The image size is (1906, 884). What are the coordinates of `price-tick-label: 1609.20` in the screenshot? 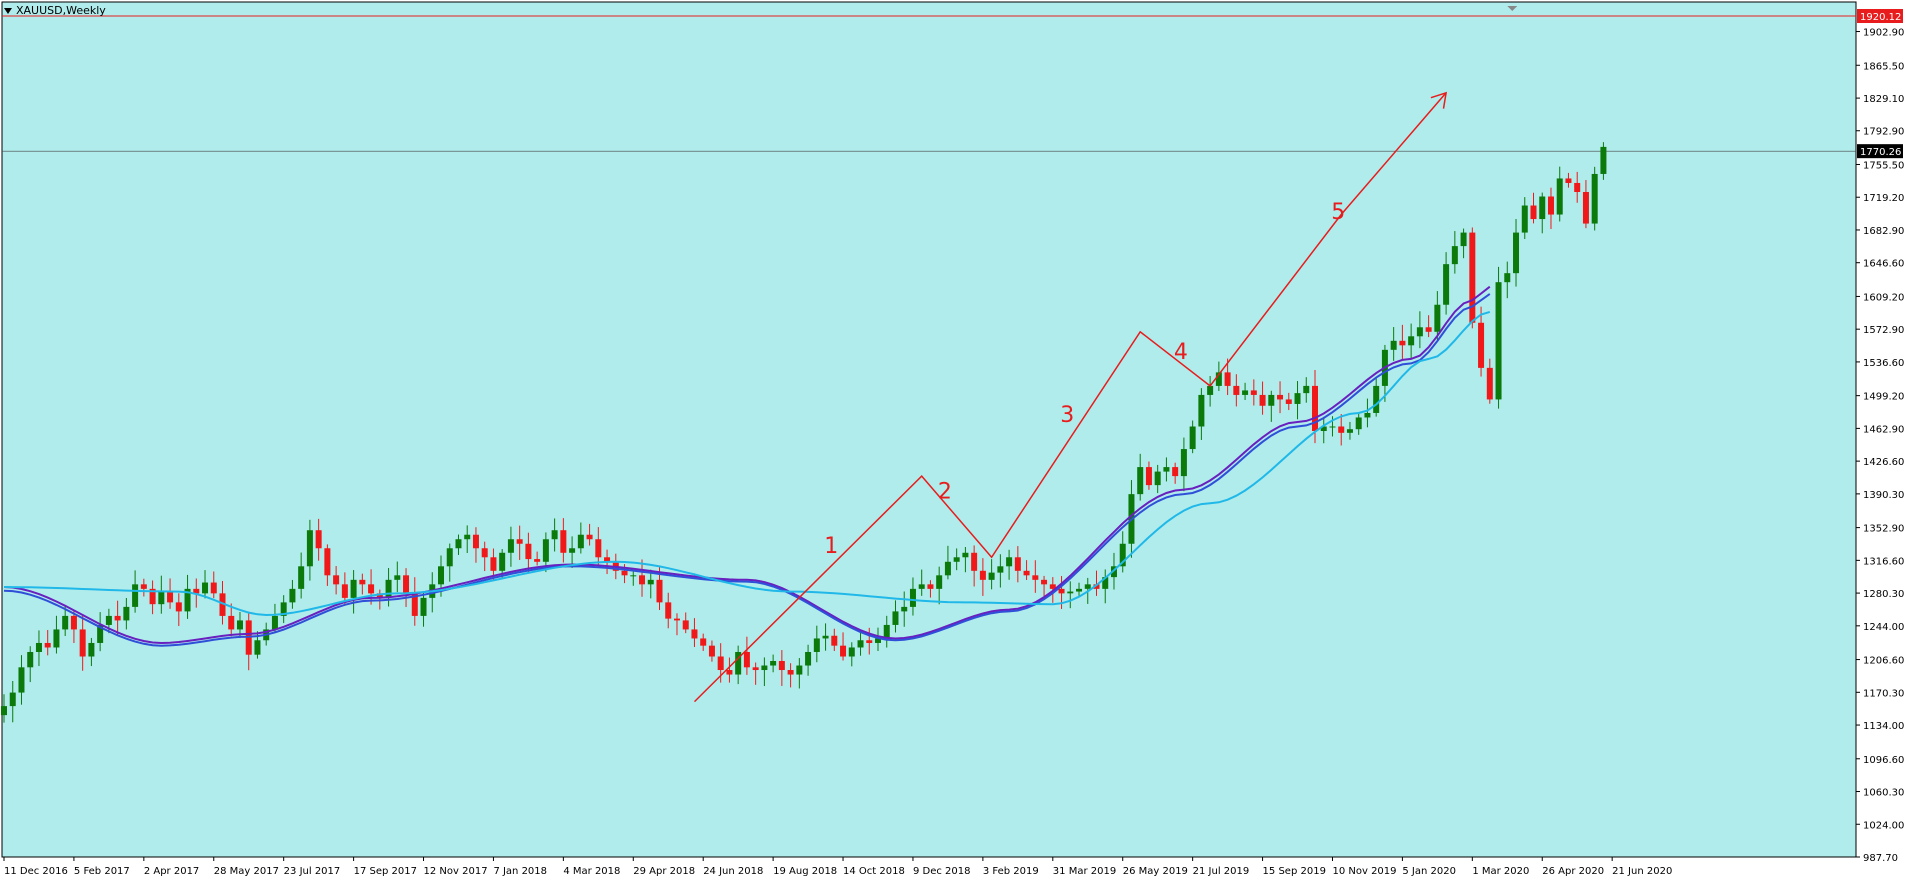 It's located at (1883, 297).